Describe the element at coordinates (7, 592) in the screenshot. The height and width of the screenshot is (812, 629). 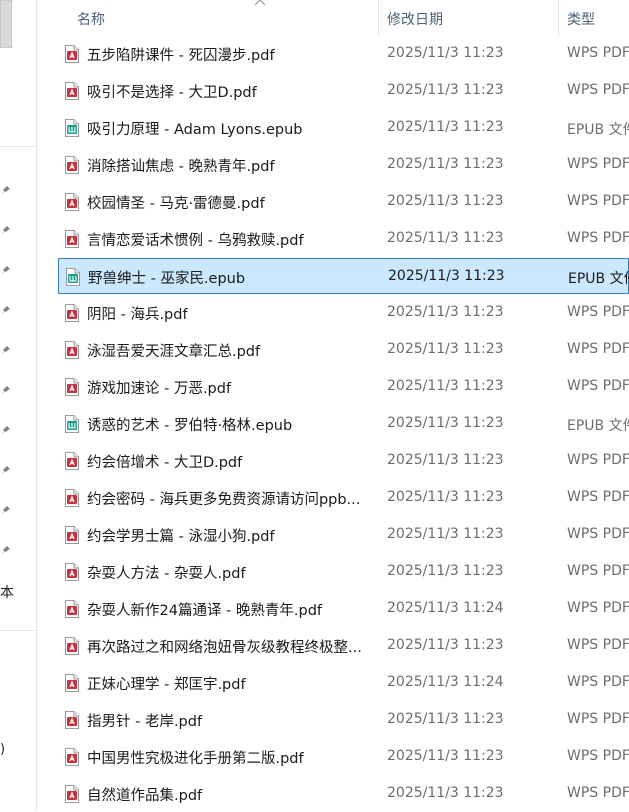
I see `nav-item-label: 本` at that location.